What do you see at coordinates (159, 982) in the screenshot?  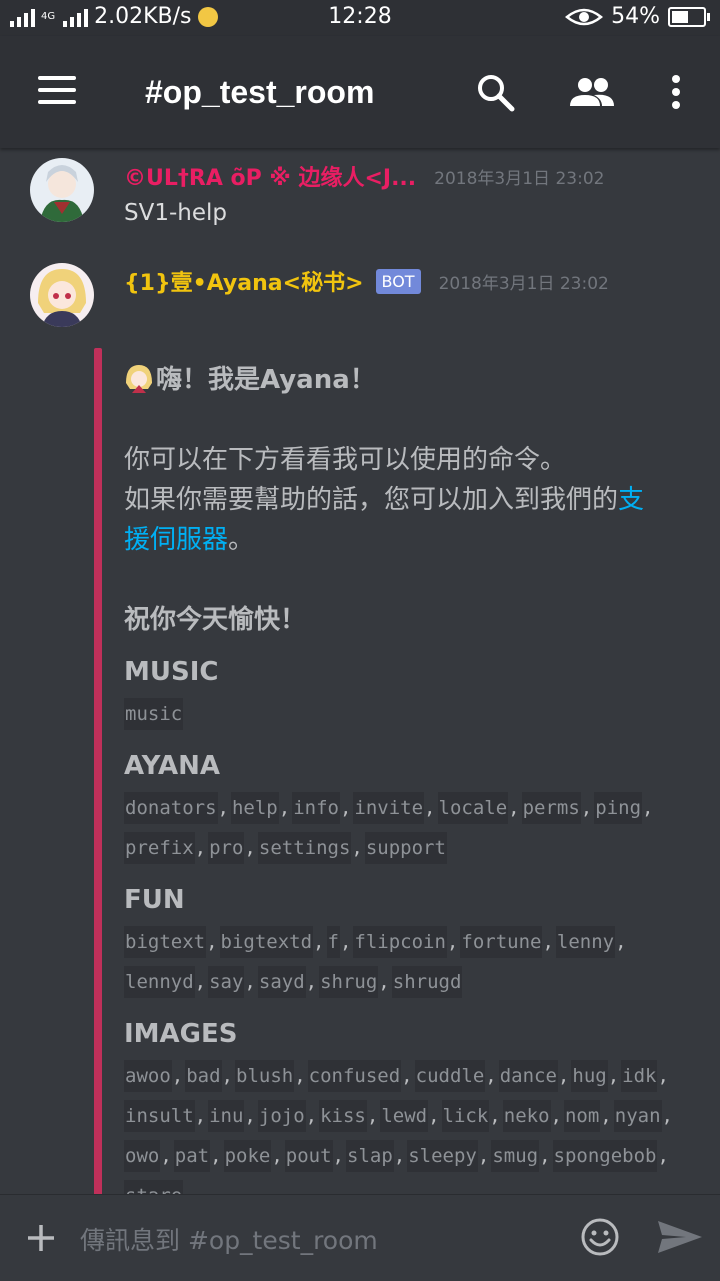 I see `command-chip: lennyd` at bounding box center [159, 982].